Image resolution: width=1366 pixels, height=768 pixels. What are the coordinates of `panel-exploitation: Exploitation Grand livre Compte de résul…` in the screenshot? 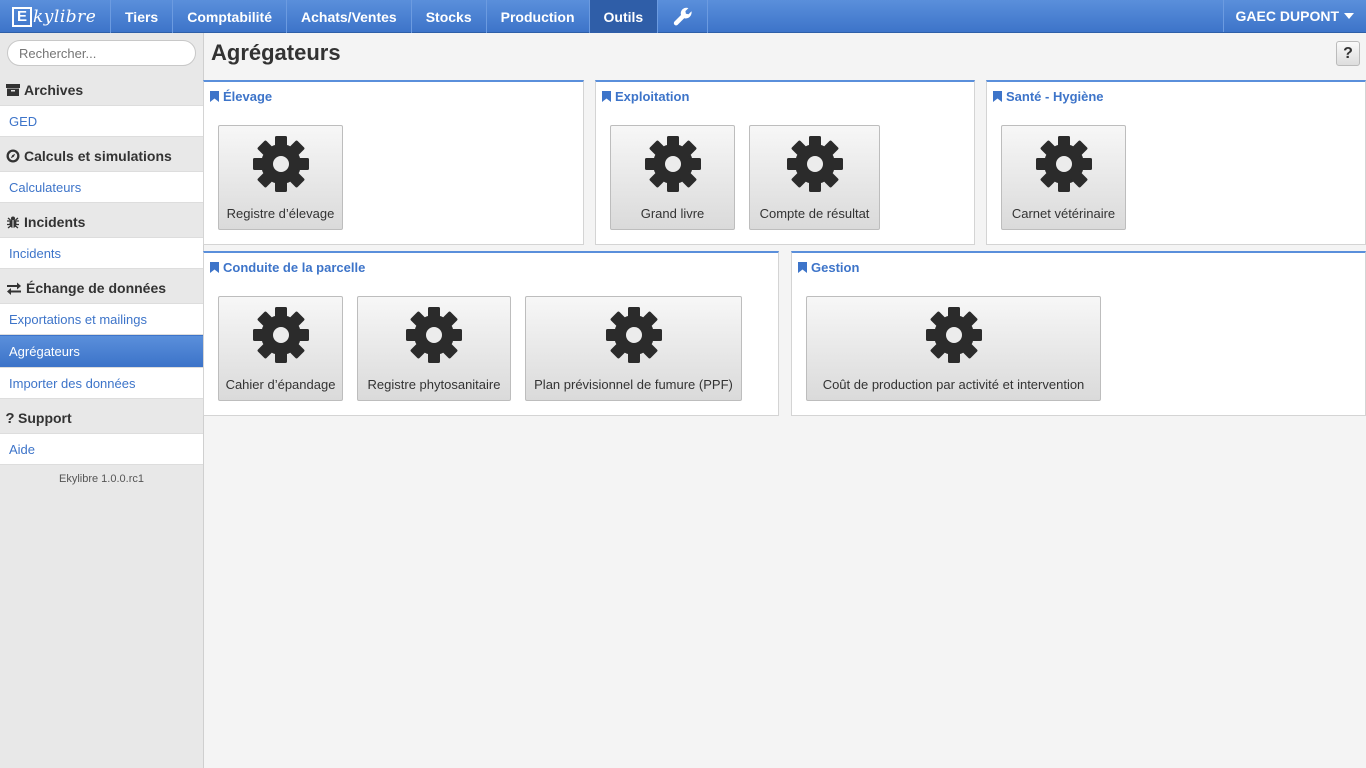 It's located at (785, 162).